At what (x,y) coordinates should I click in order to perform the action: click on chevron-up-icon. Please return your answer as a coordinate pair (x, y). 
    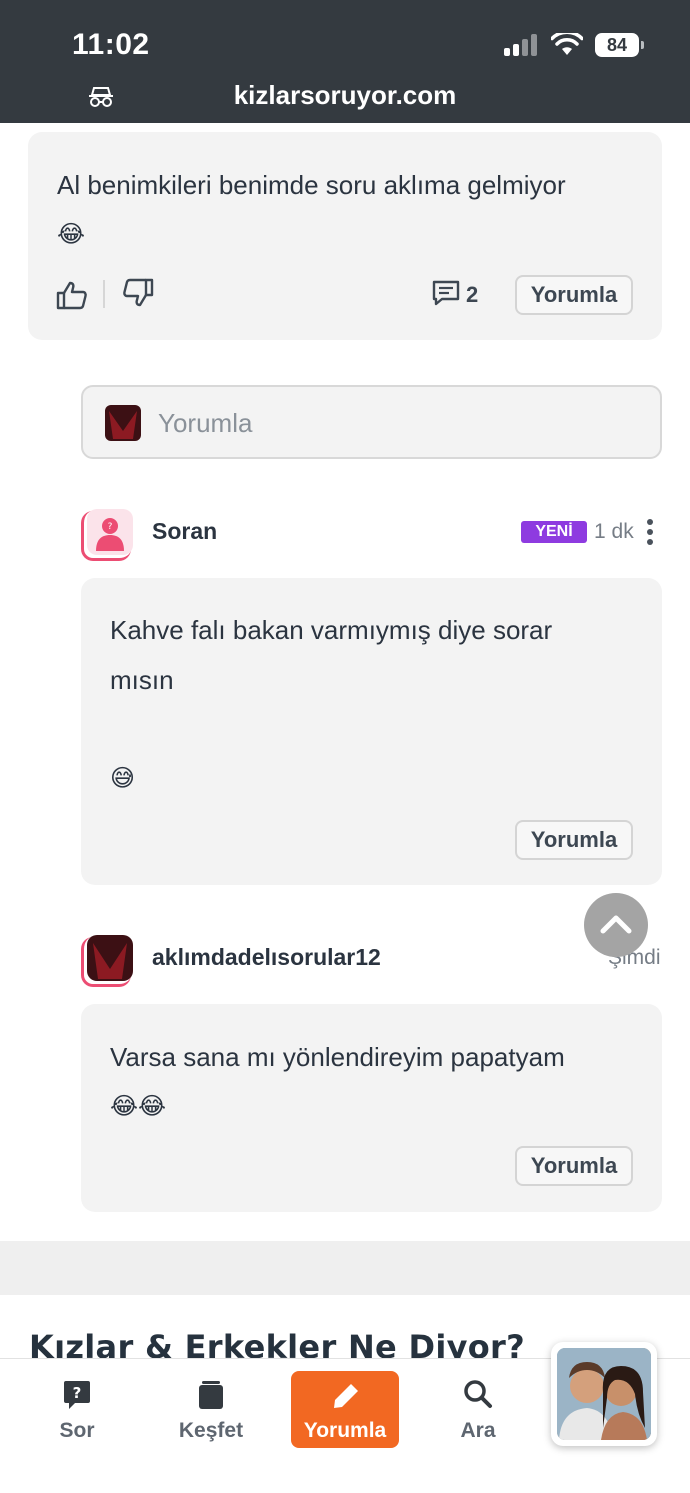
    Looking at the image, I should click on (616, 924).